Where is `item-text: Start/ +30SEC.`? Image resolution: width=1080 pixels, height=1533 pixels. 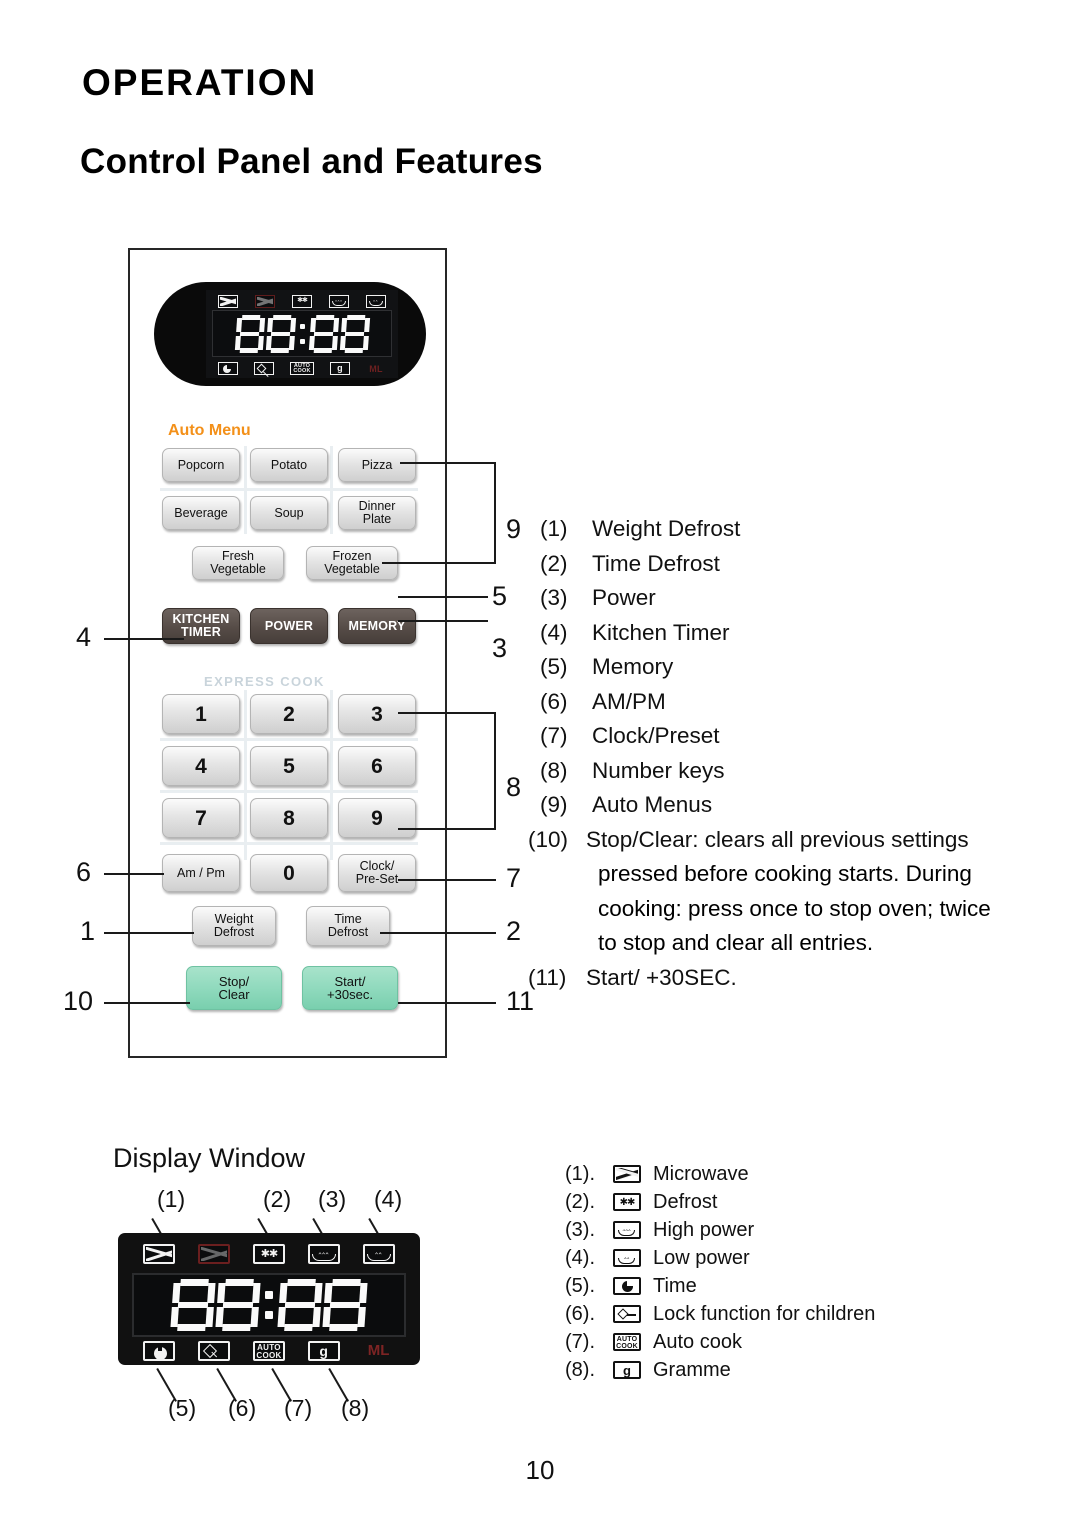
item-text: Start/ +30SEC. is located at coordinates (661, 977).